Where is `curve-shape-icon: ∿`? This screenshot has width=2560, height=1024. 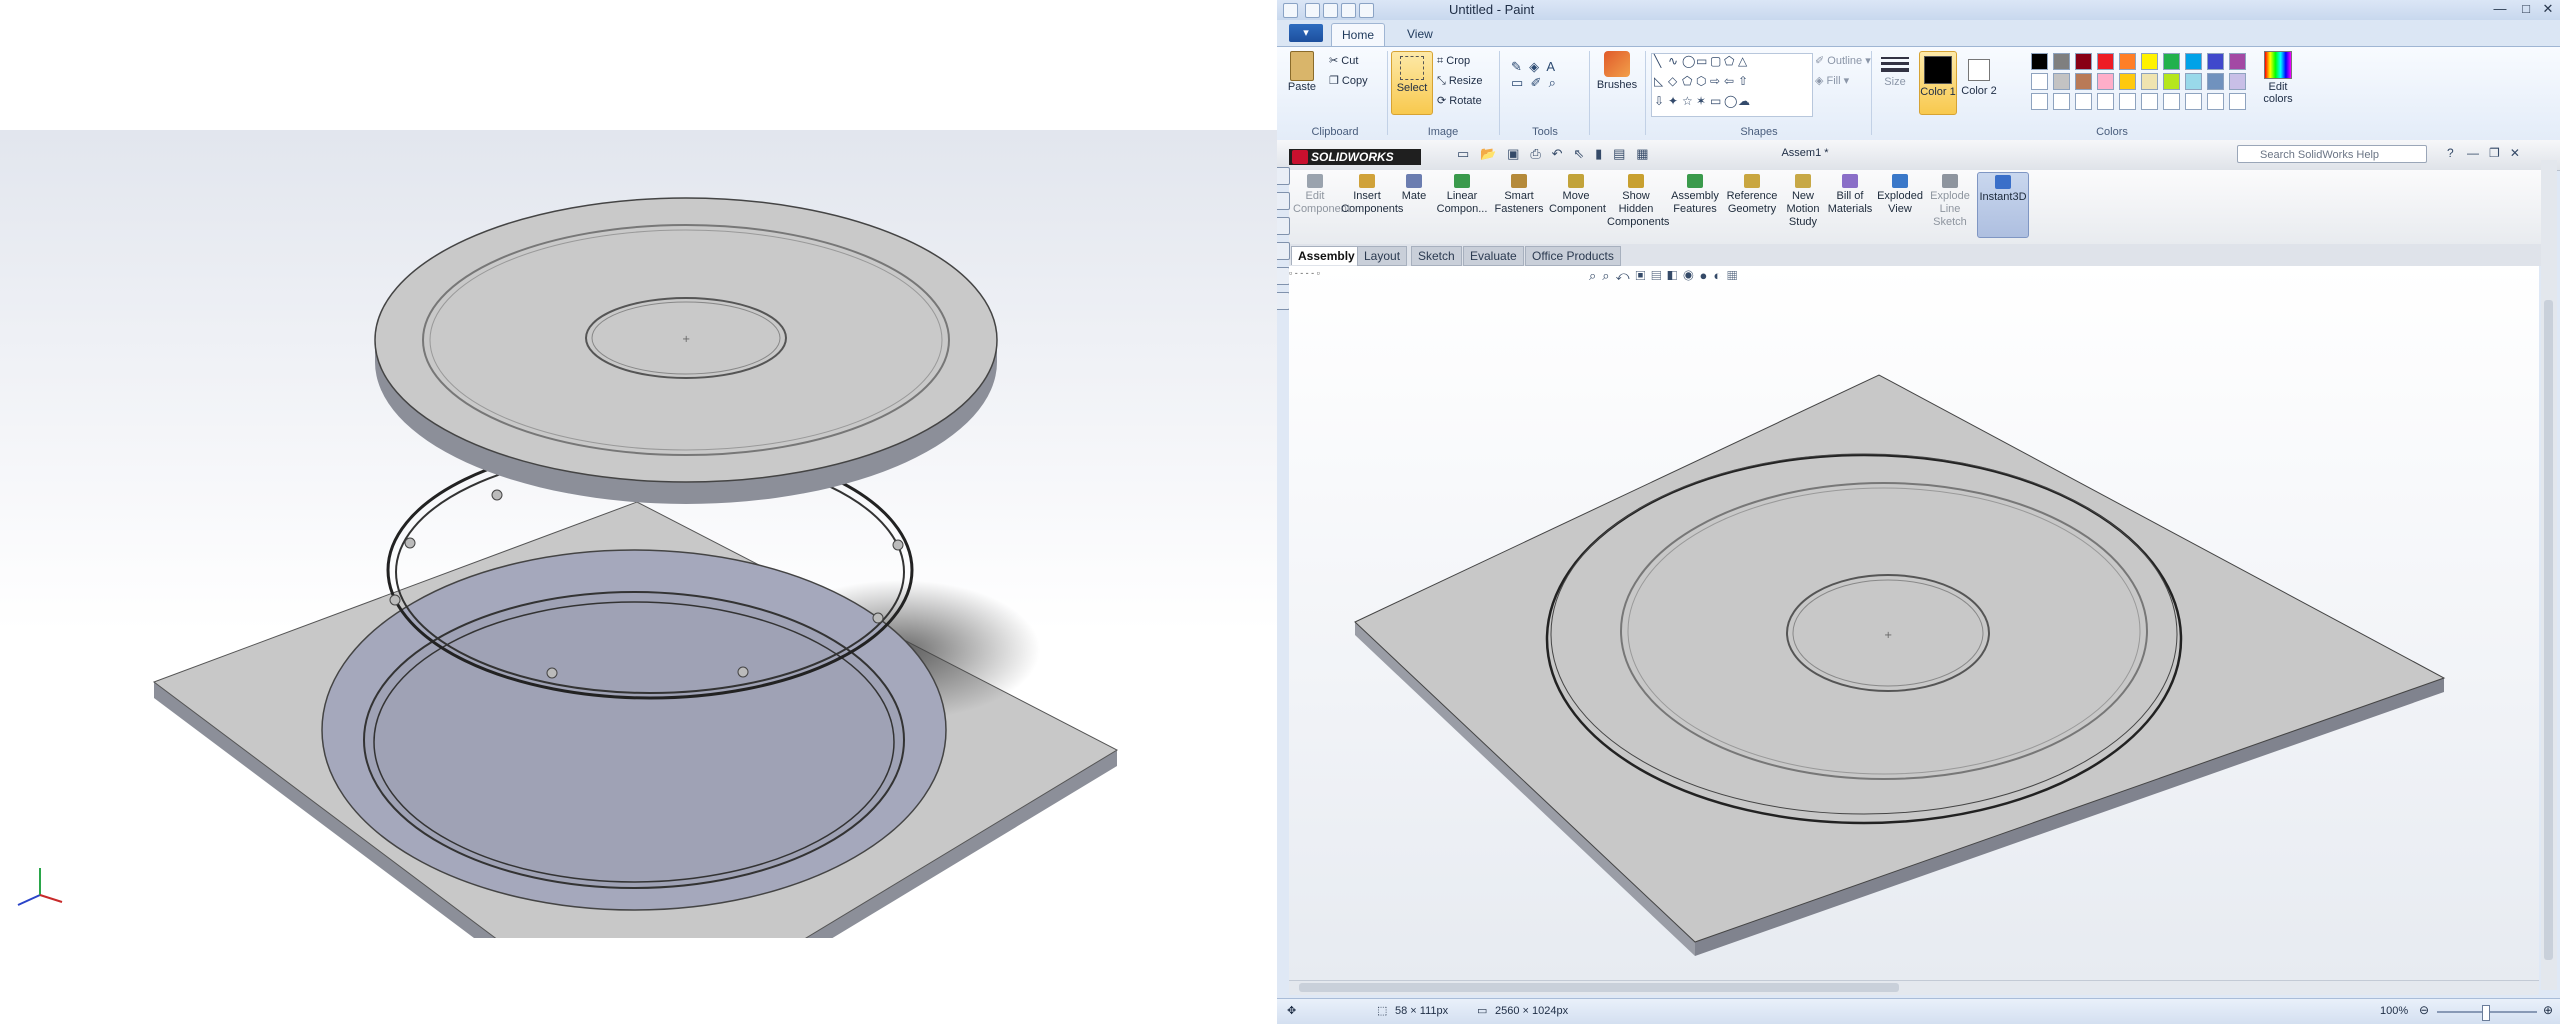 curve-shape-icon: ∿ is located at coordinates (1673, 61).